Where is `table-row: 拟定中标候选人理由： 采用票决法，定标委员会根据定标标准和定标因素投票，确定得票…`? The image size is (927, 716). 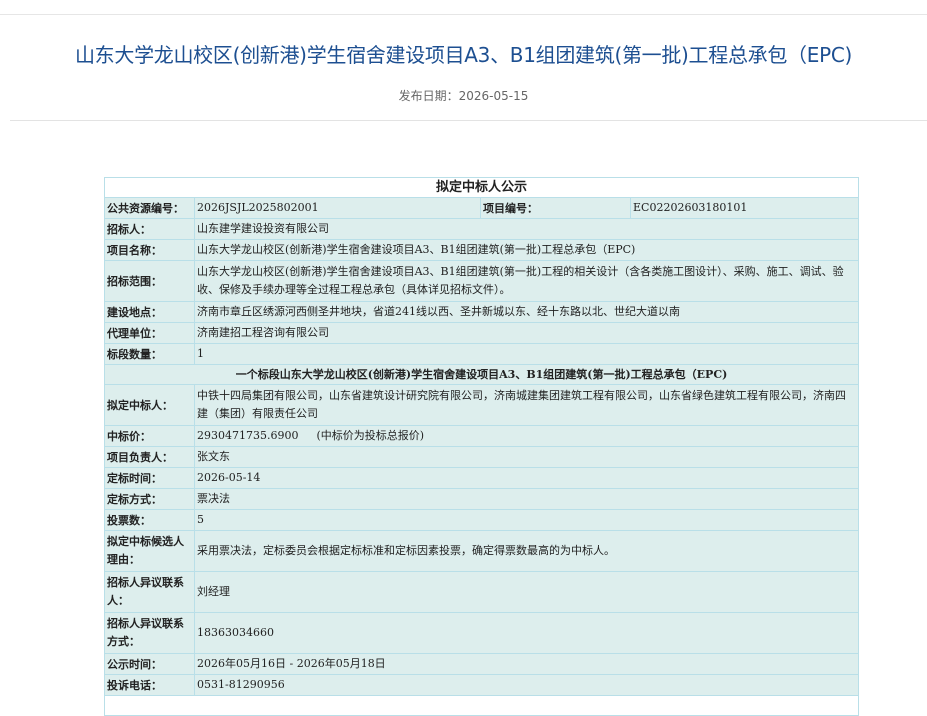
table-row: 拟定中标候选人理由： 采用票决法，定标委员会根据定标标准和定标因素投票，确定得票… is located at coordinates (482, 551).